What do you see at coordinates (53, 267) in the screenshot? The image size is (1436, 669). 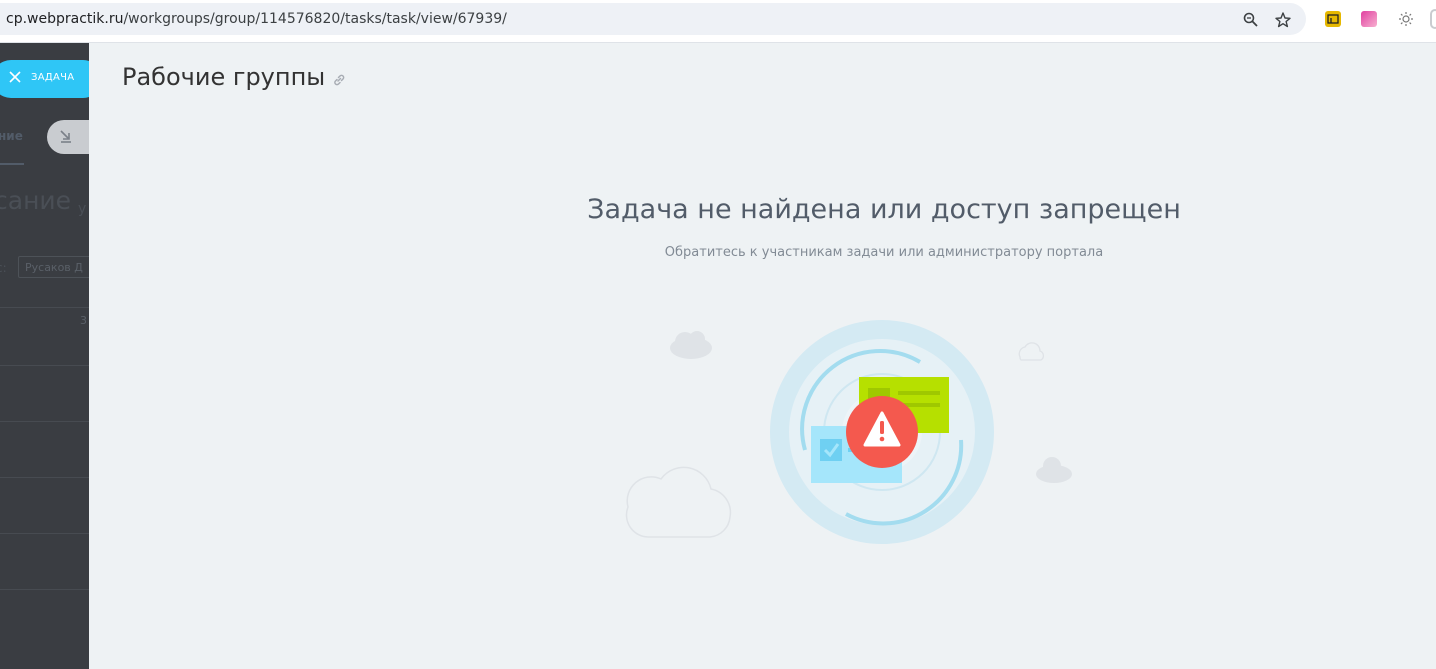 I see `responsible-field: Русаков Д` at bounding box center [53, 267].